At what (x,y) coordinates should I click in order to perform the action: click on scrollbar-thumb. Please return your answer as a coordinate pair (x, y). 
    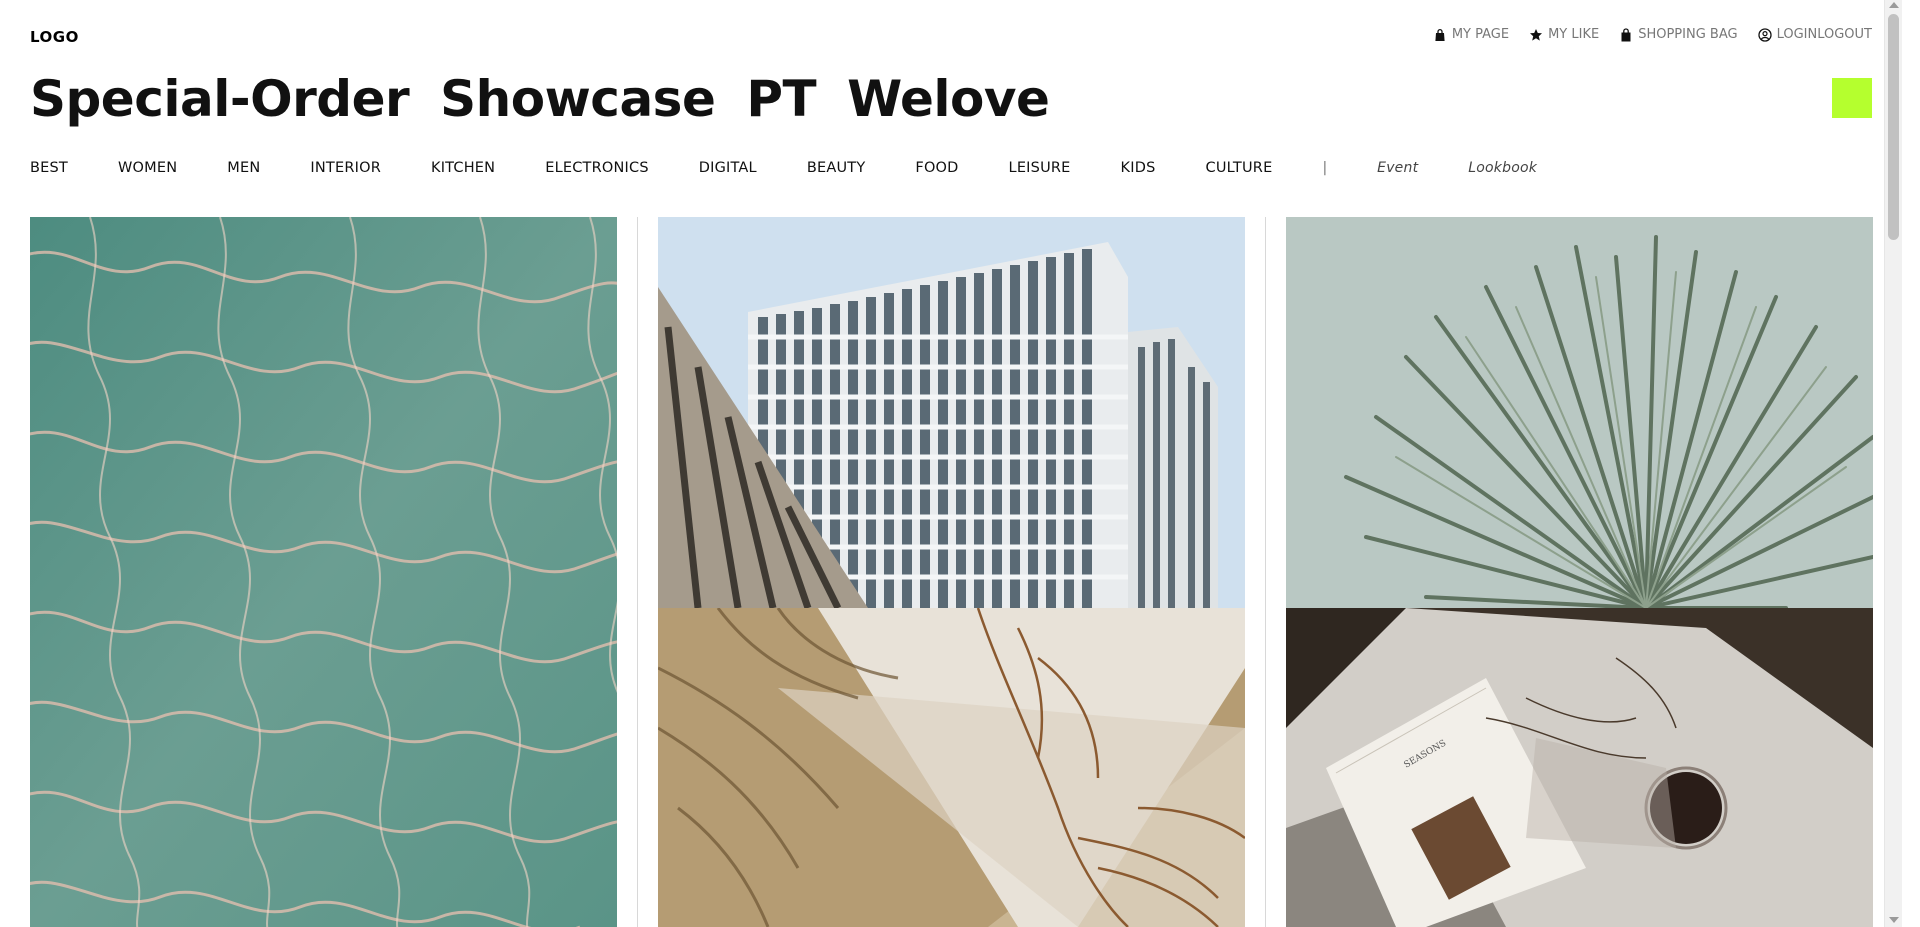
    Looking at the image, I should click on (1893, 127).